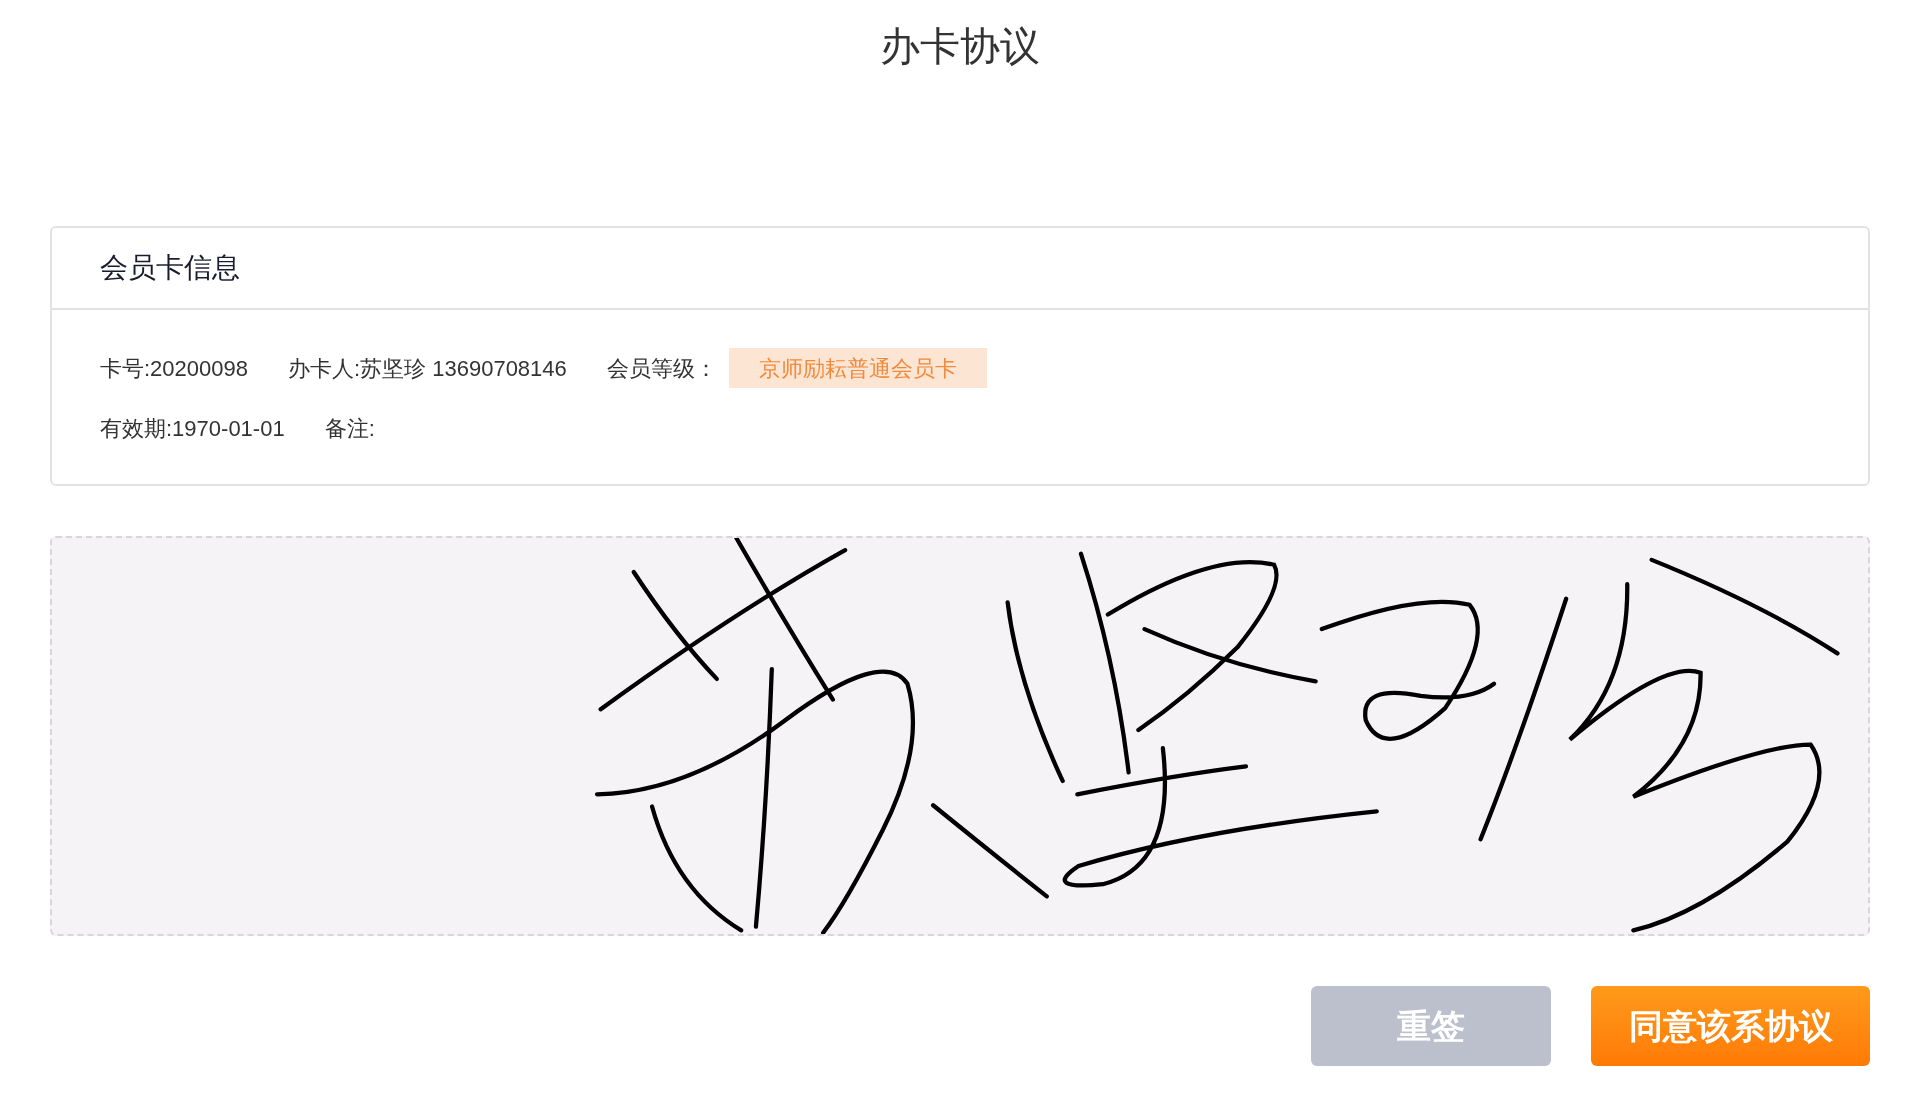 This screenshot has height=1116, width=1920. Describe the element at coordinates (192, 428) in the screenshot. I see `info-text: 有效期:1970-01-01` at that location.